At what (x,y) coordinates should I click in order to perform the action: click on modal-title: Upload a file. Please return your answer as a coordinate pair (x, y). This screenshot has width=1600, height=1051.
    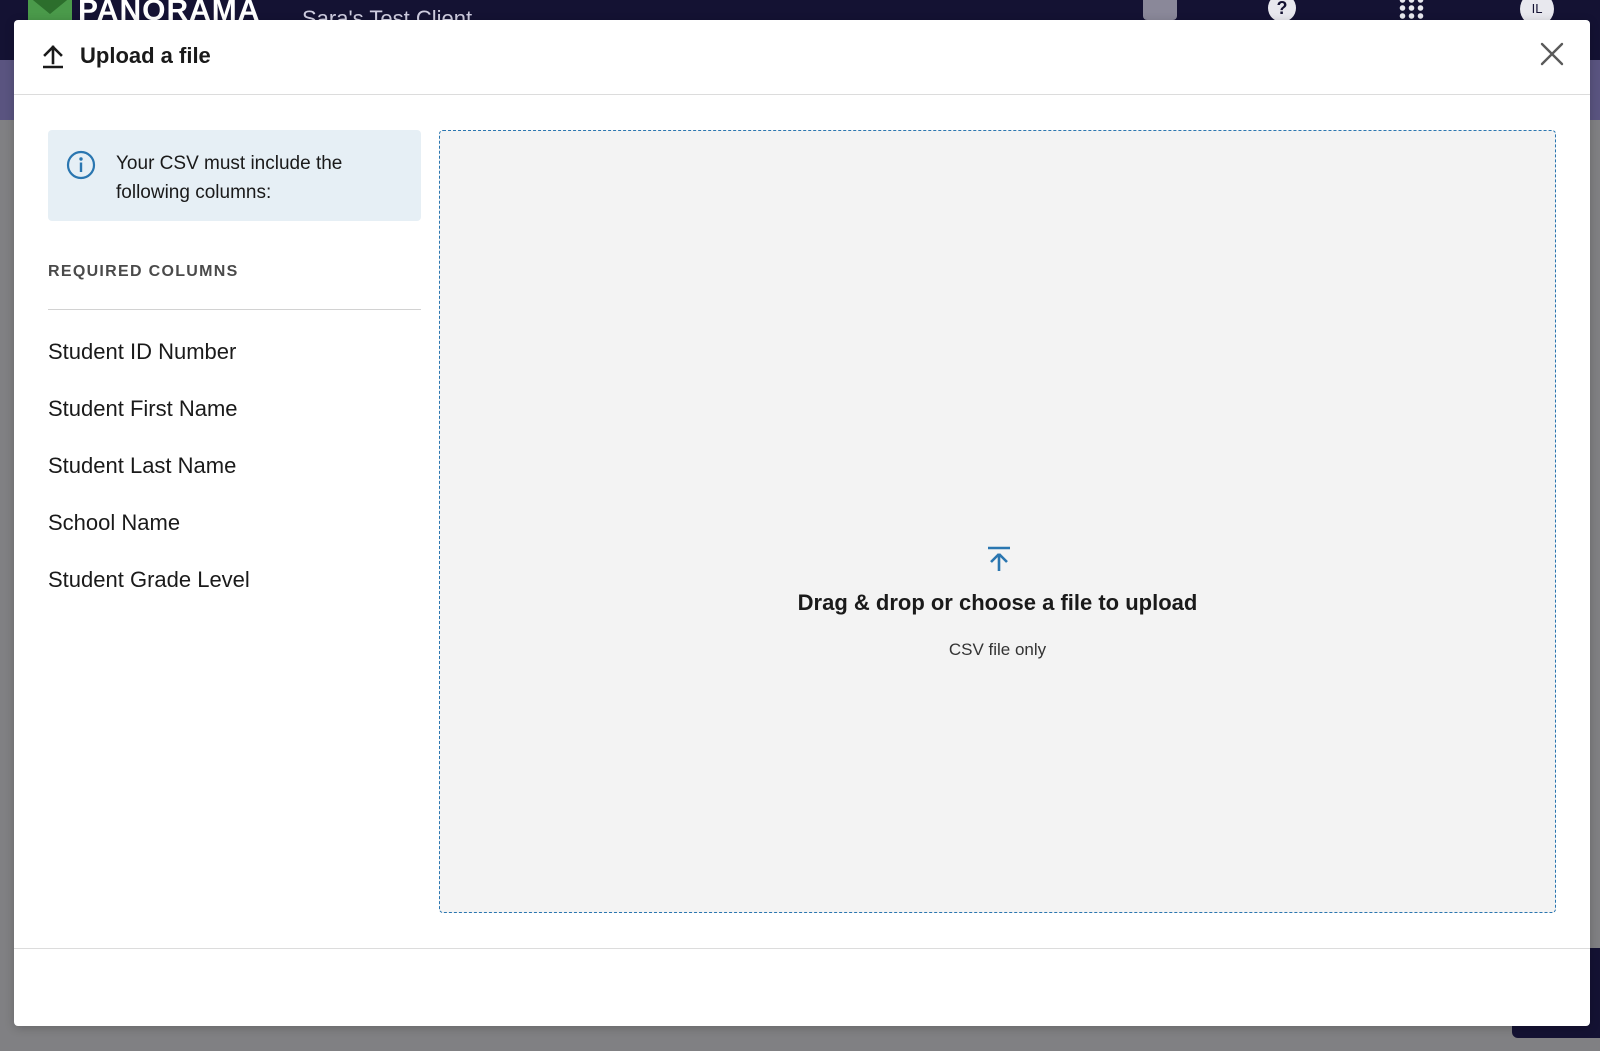
    Looking at the image, I should click on (145, 55).